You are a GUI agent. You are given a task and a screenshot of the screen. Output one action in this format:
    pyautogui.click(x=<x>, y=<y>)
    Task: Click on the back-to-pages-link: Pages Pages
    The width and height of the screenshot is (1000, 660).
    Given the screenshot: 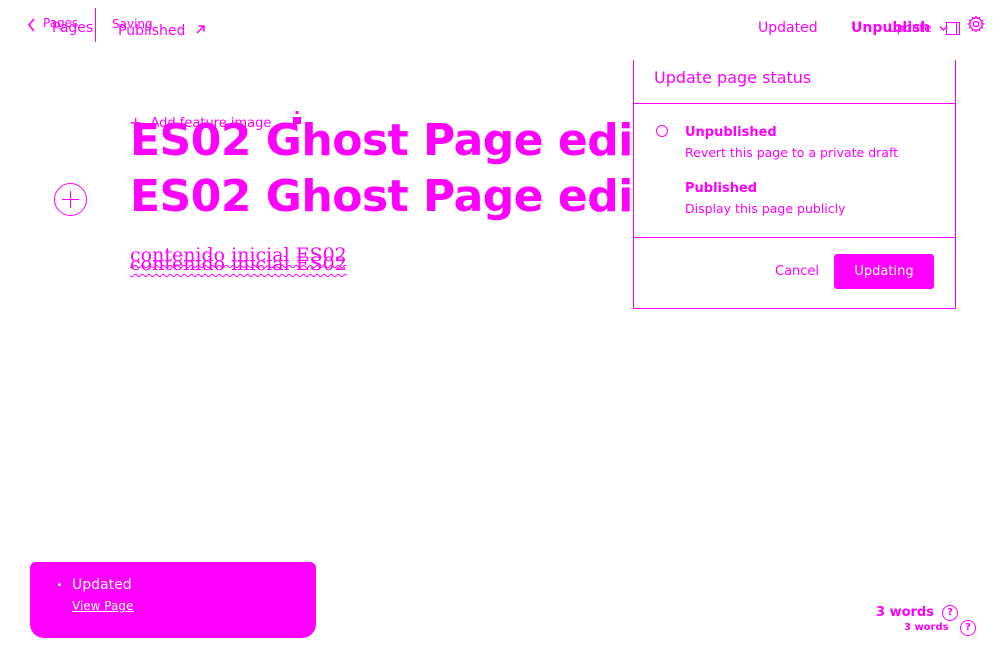 What is the action you would take?
    pyautogui.click(x=59, y=28)
    